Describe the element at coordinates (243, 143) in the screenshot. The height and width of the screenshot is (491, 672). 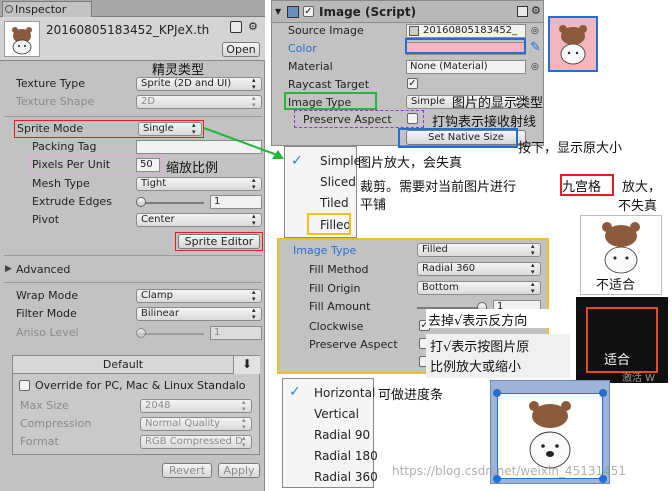
I see `annotation-arrow` at that location.